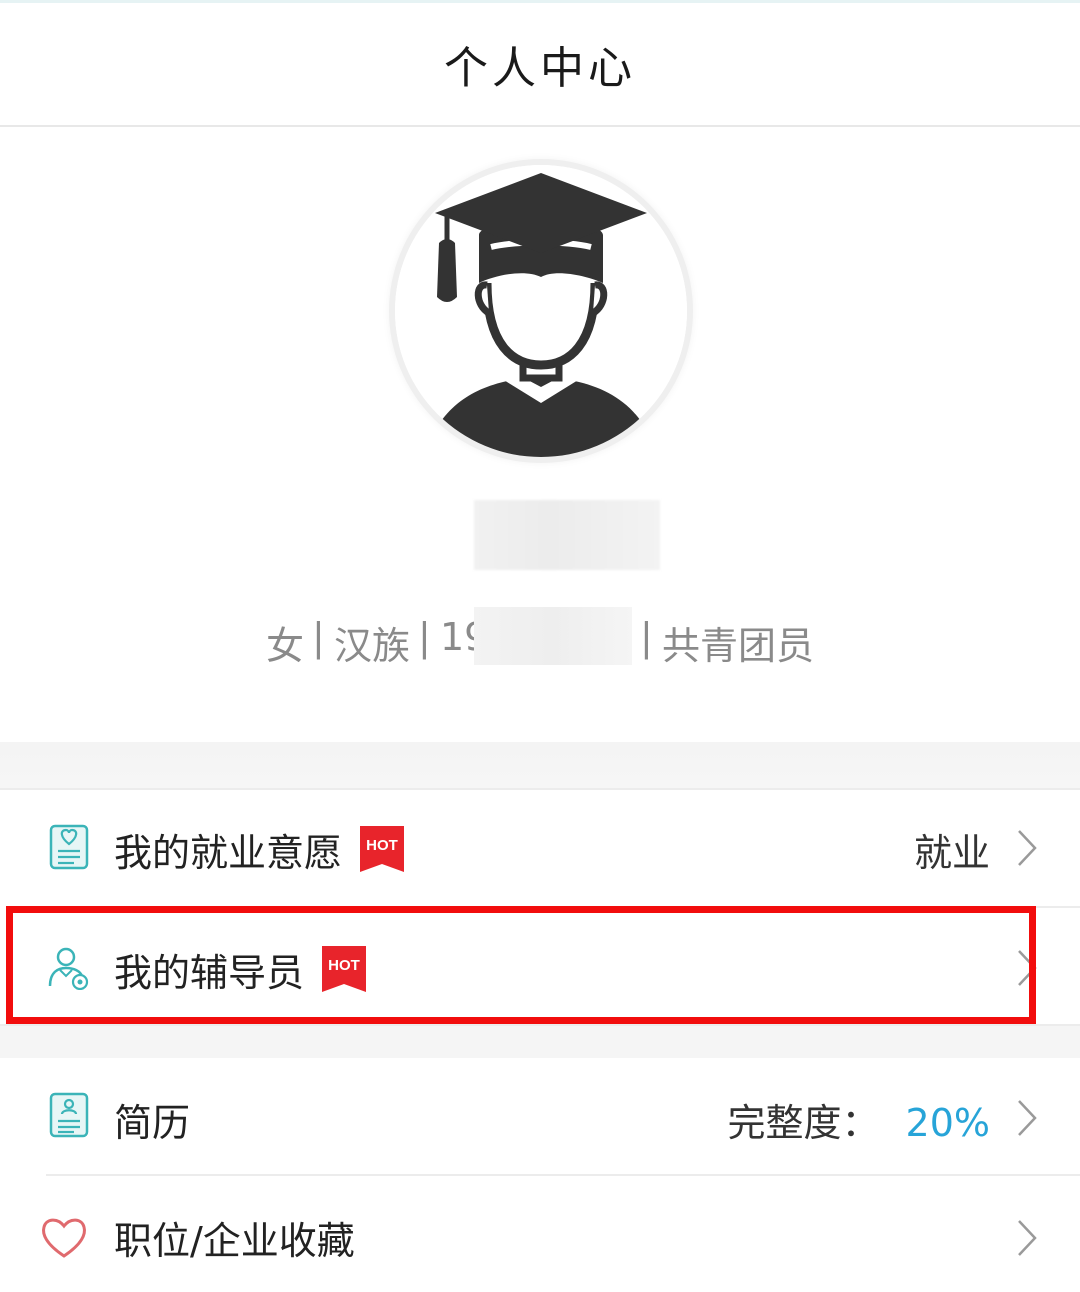  Describe the element at coordinates (951, 853) in the screenshot. I see `menu-item-value: 就业` at that location.